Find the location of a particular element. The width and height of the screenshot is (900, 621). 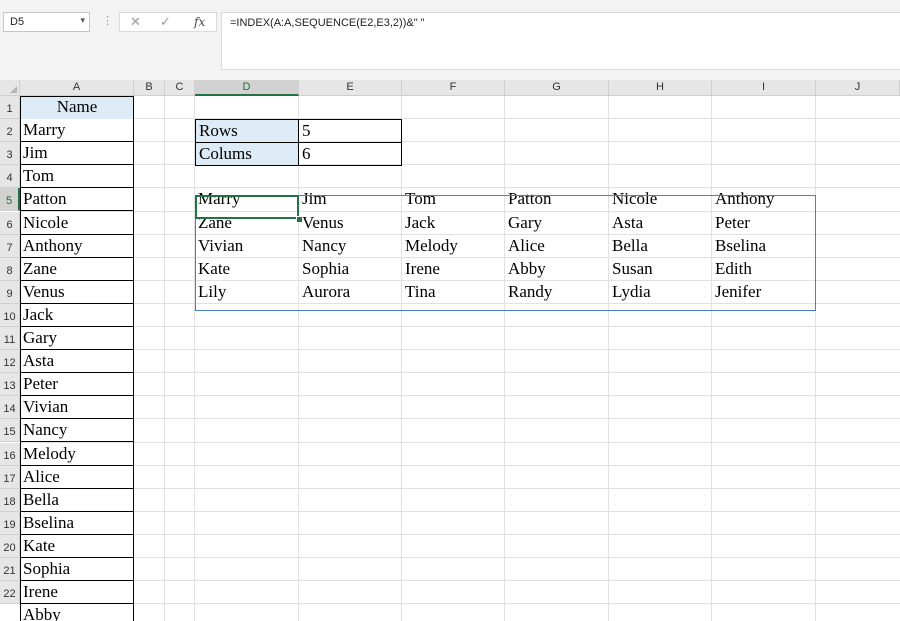

name-cell: Jim is located at coordinates (77, 154).